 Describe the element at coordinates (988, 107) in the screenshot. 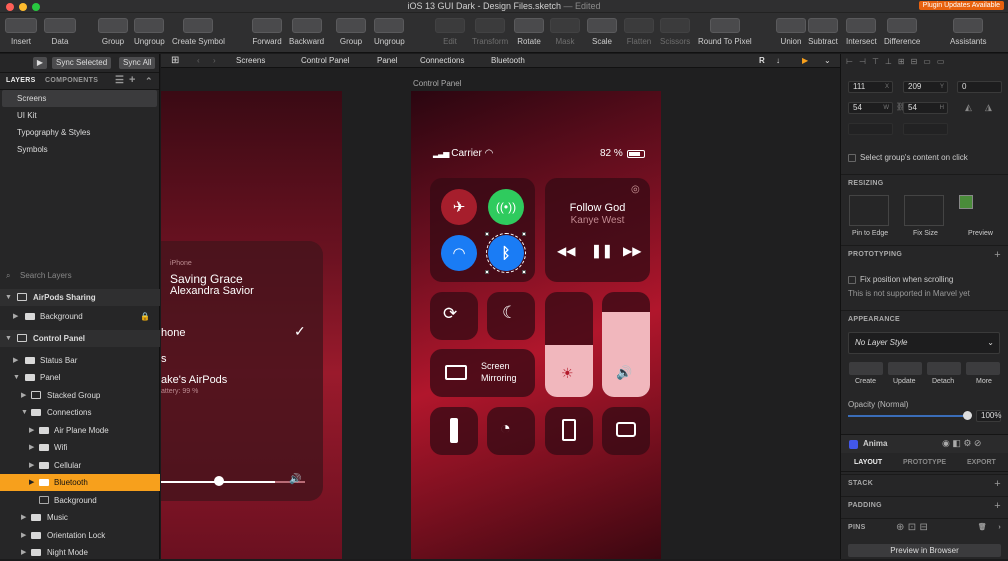

I see `flip-vertical-icon: ◮` at that location.